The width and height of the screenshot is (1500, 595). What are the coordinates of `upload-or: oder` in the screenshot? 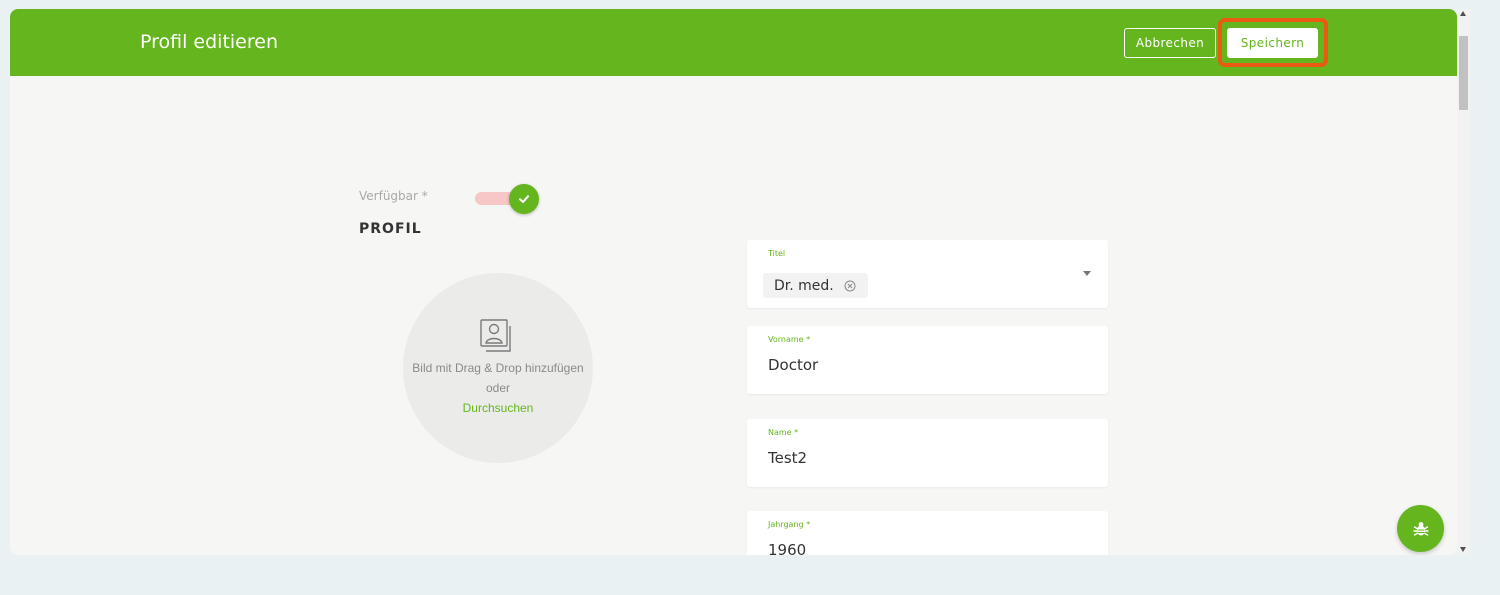 It's located at (498, 388).